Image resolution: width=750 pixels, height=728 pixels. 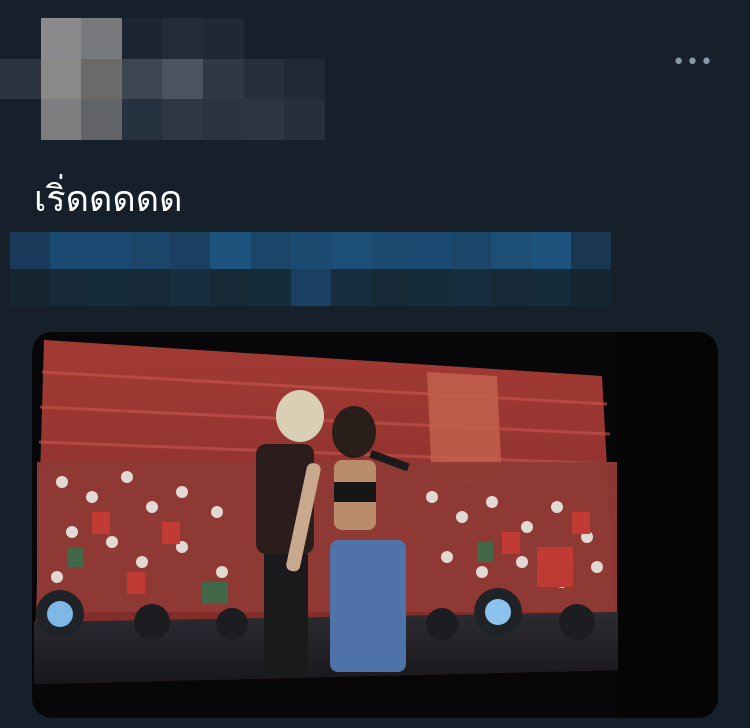 What do you see at coordinates (108, 199) in the screenshot?
I see `tweet-text: เริ่ดดดดด` at bounding box center [108, 199].